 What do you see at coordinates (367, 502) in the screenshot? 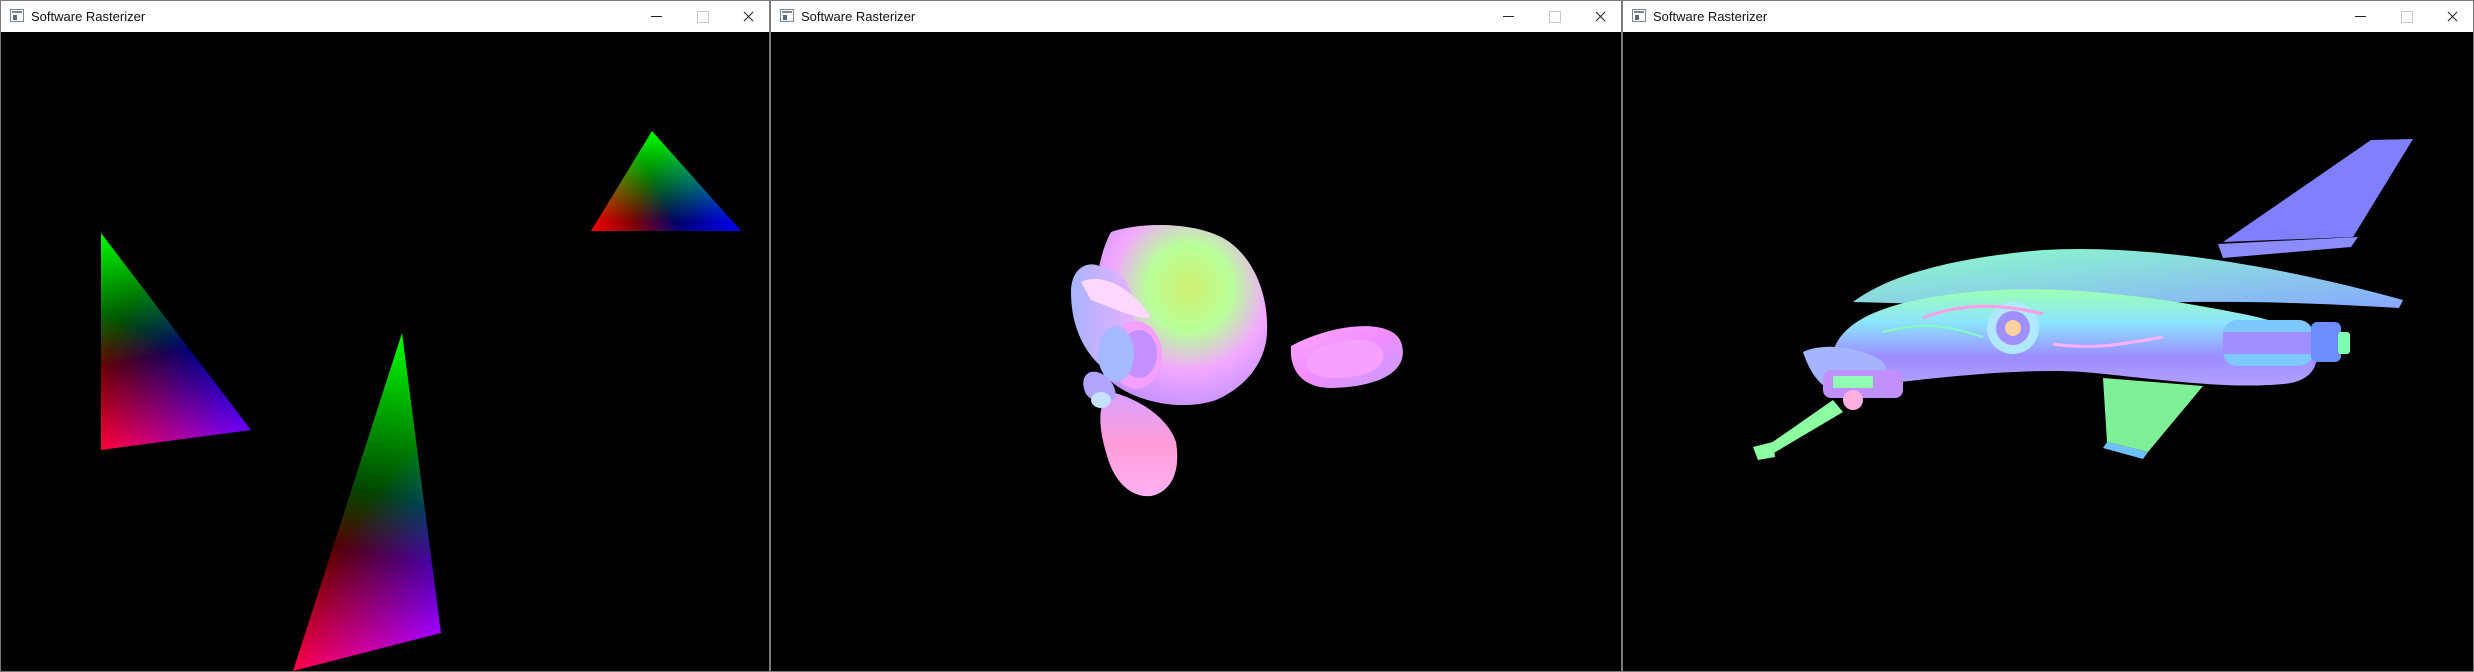
I see `triangle-bottom` at bounding box center [367, 502].